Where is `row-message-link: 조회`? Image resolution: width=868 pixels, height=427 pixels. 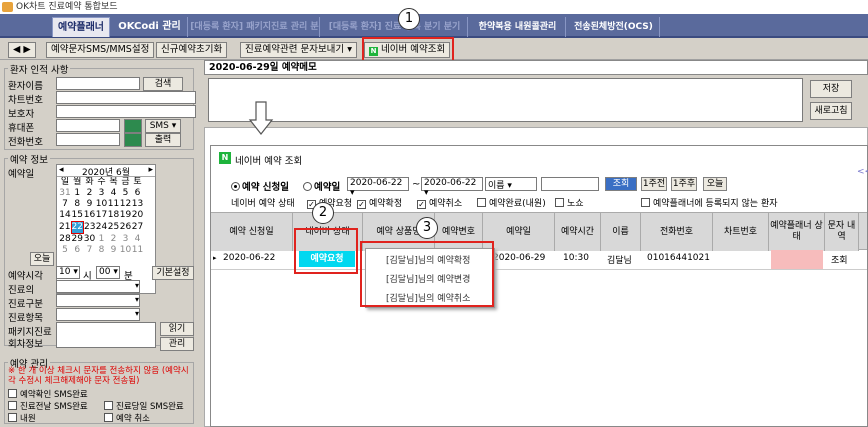 row-message-link: 조회 is located at coordinates (839, 259).